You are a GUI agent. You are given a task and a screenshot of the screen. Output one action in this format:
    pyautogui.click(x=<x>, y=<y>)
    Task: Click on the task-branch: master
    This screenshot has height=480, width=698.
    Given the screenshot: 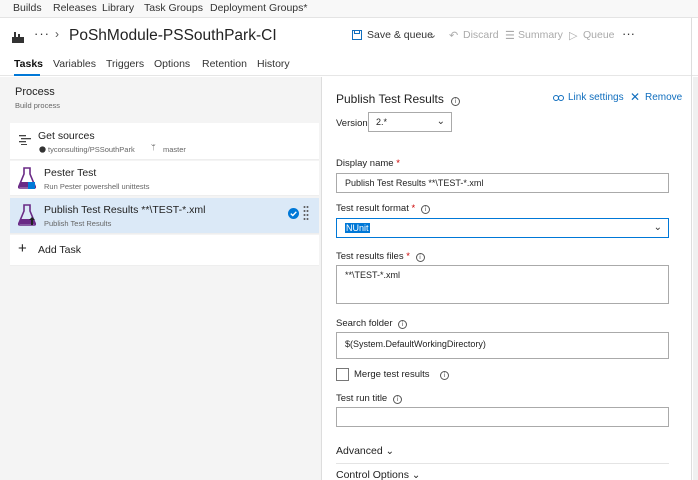 What is the action you would take?
    pyautogui.click(x=174, y=149)
    